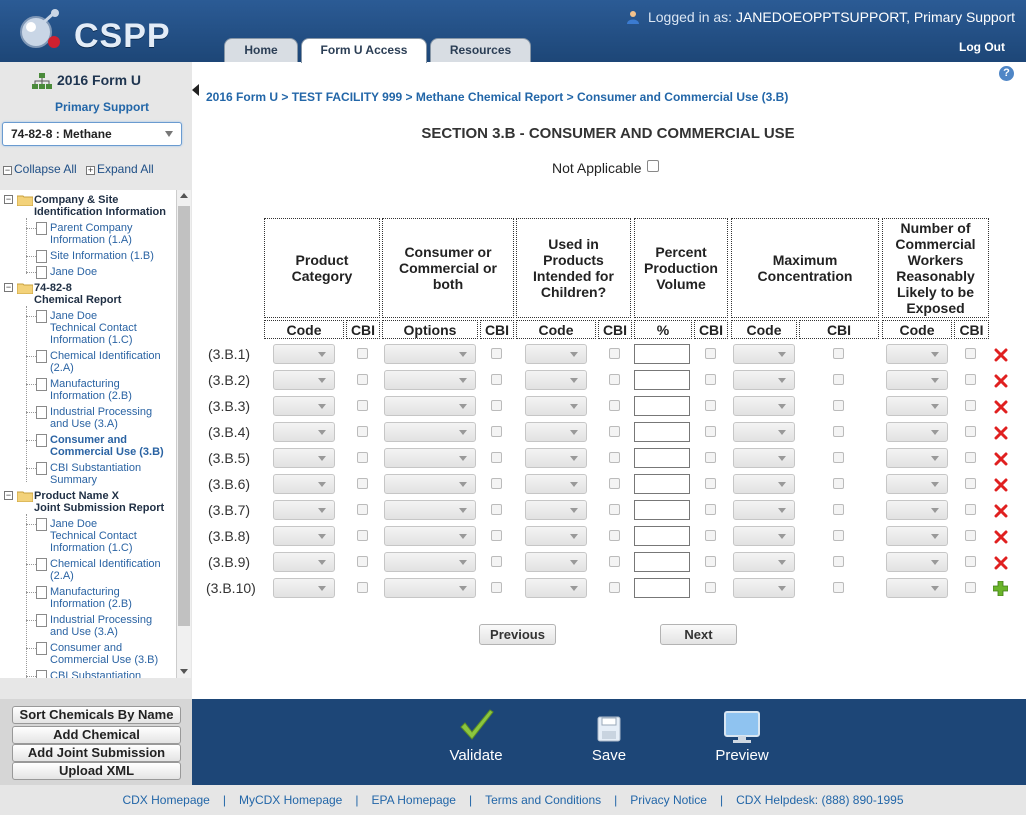  What do you see at coordinates (195, 90) in the screenshot?
I see `collapse-sidebar-icon` at bounding box center [195, 90].